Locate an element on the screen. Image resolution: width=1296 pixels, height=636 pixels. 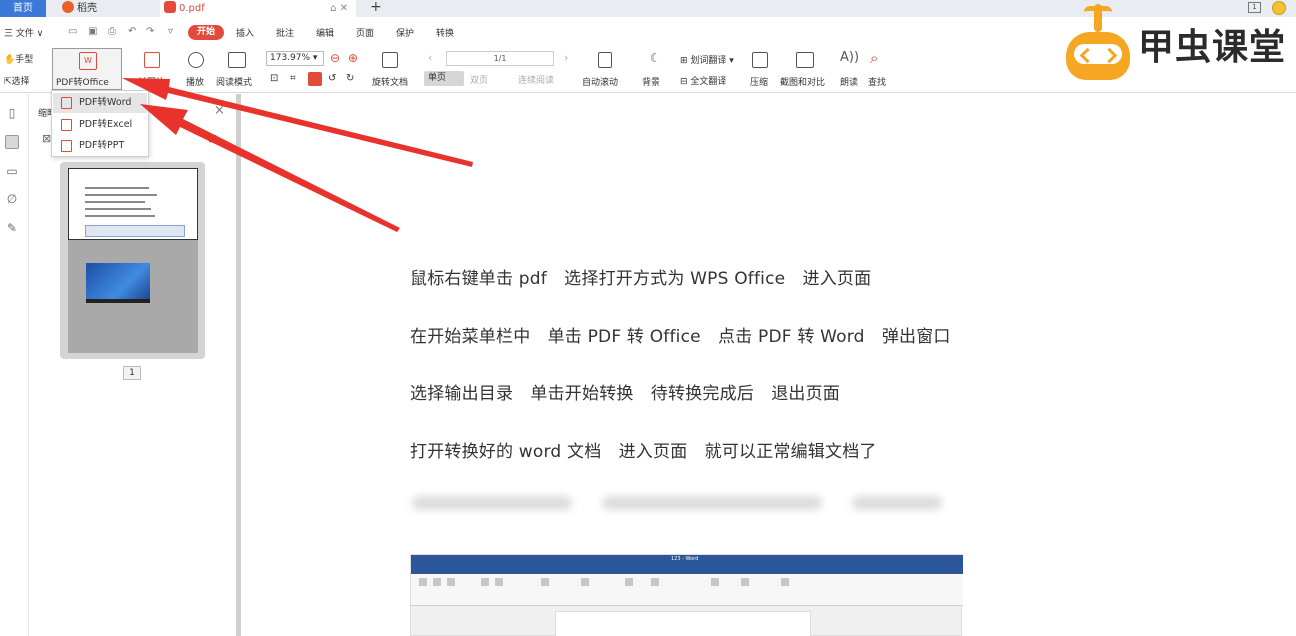
rotate-doc-button: 旋转文档 is located at coordinates (390, 81).